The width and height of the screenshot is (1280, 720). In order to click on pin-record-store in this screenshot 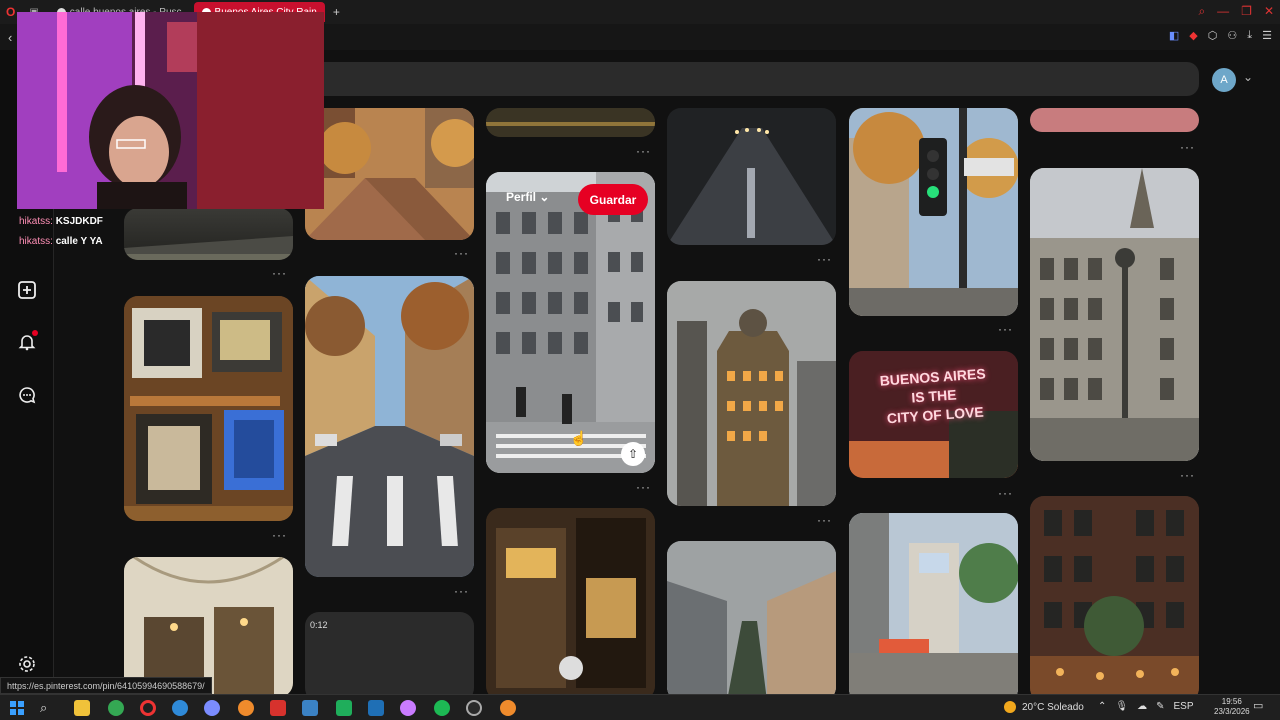, I will do `click(208, 408)`.